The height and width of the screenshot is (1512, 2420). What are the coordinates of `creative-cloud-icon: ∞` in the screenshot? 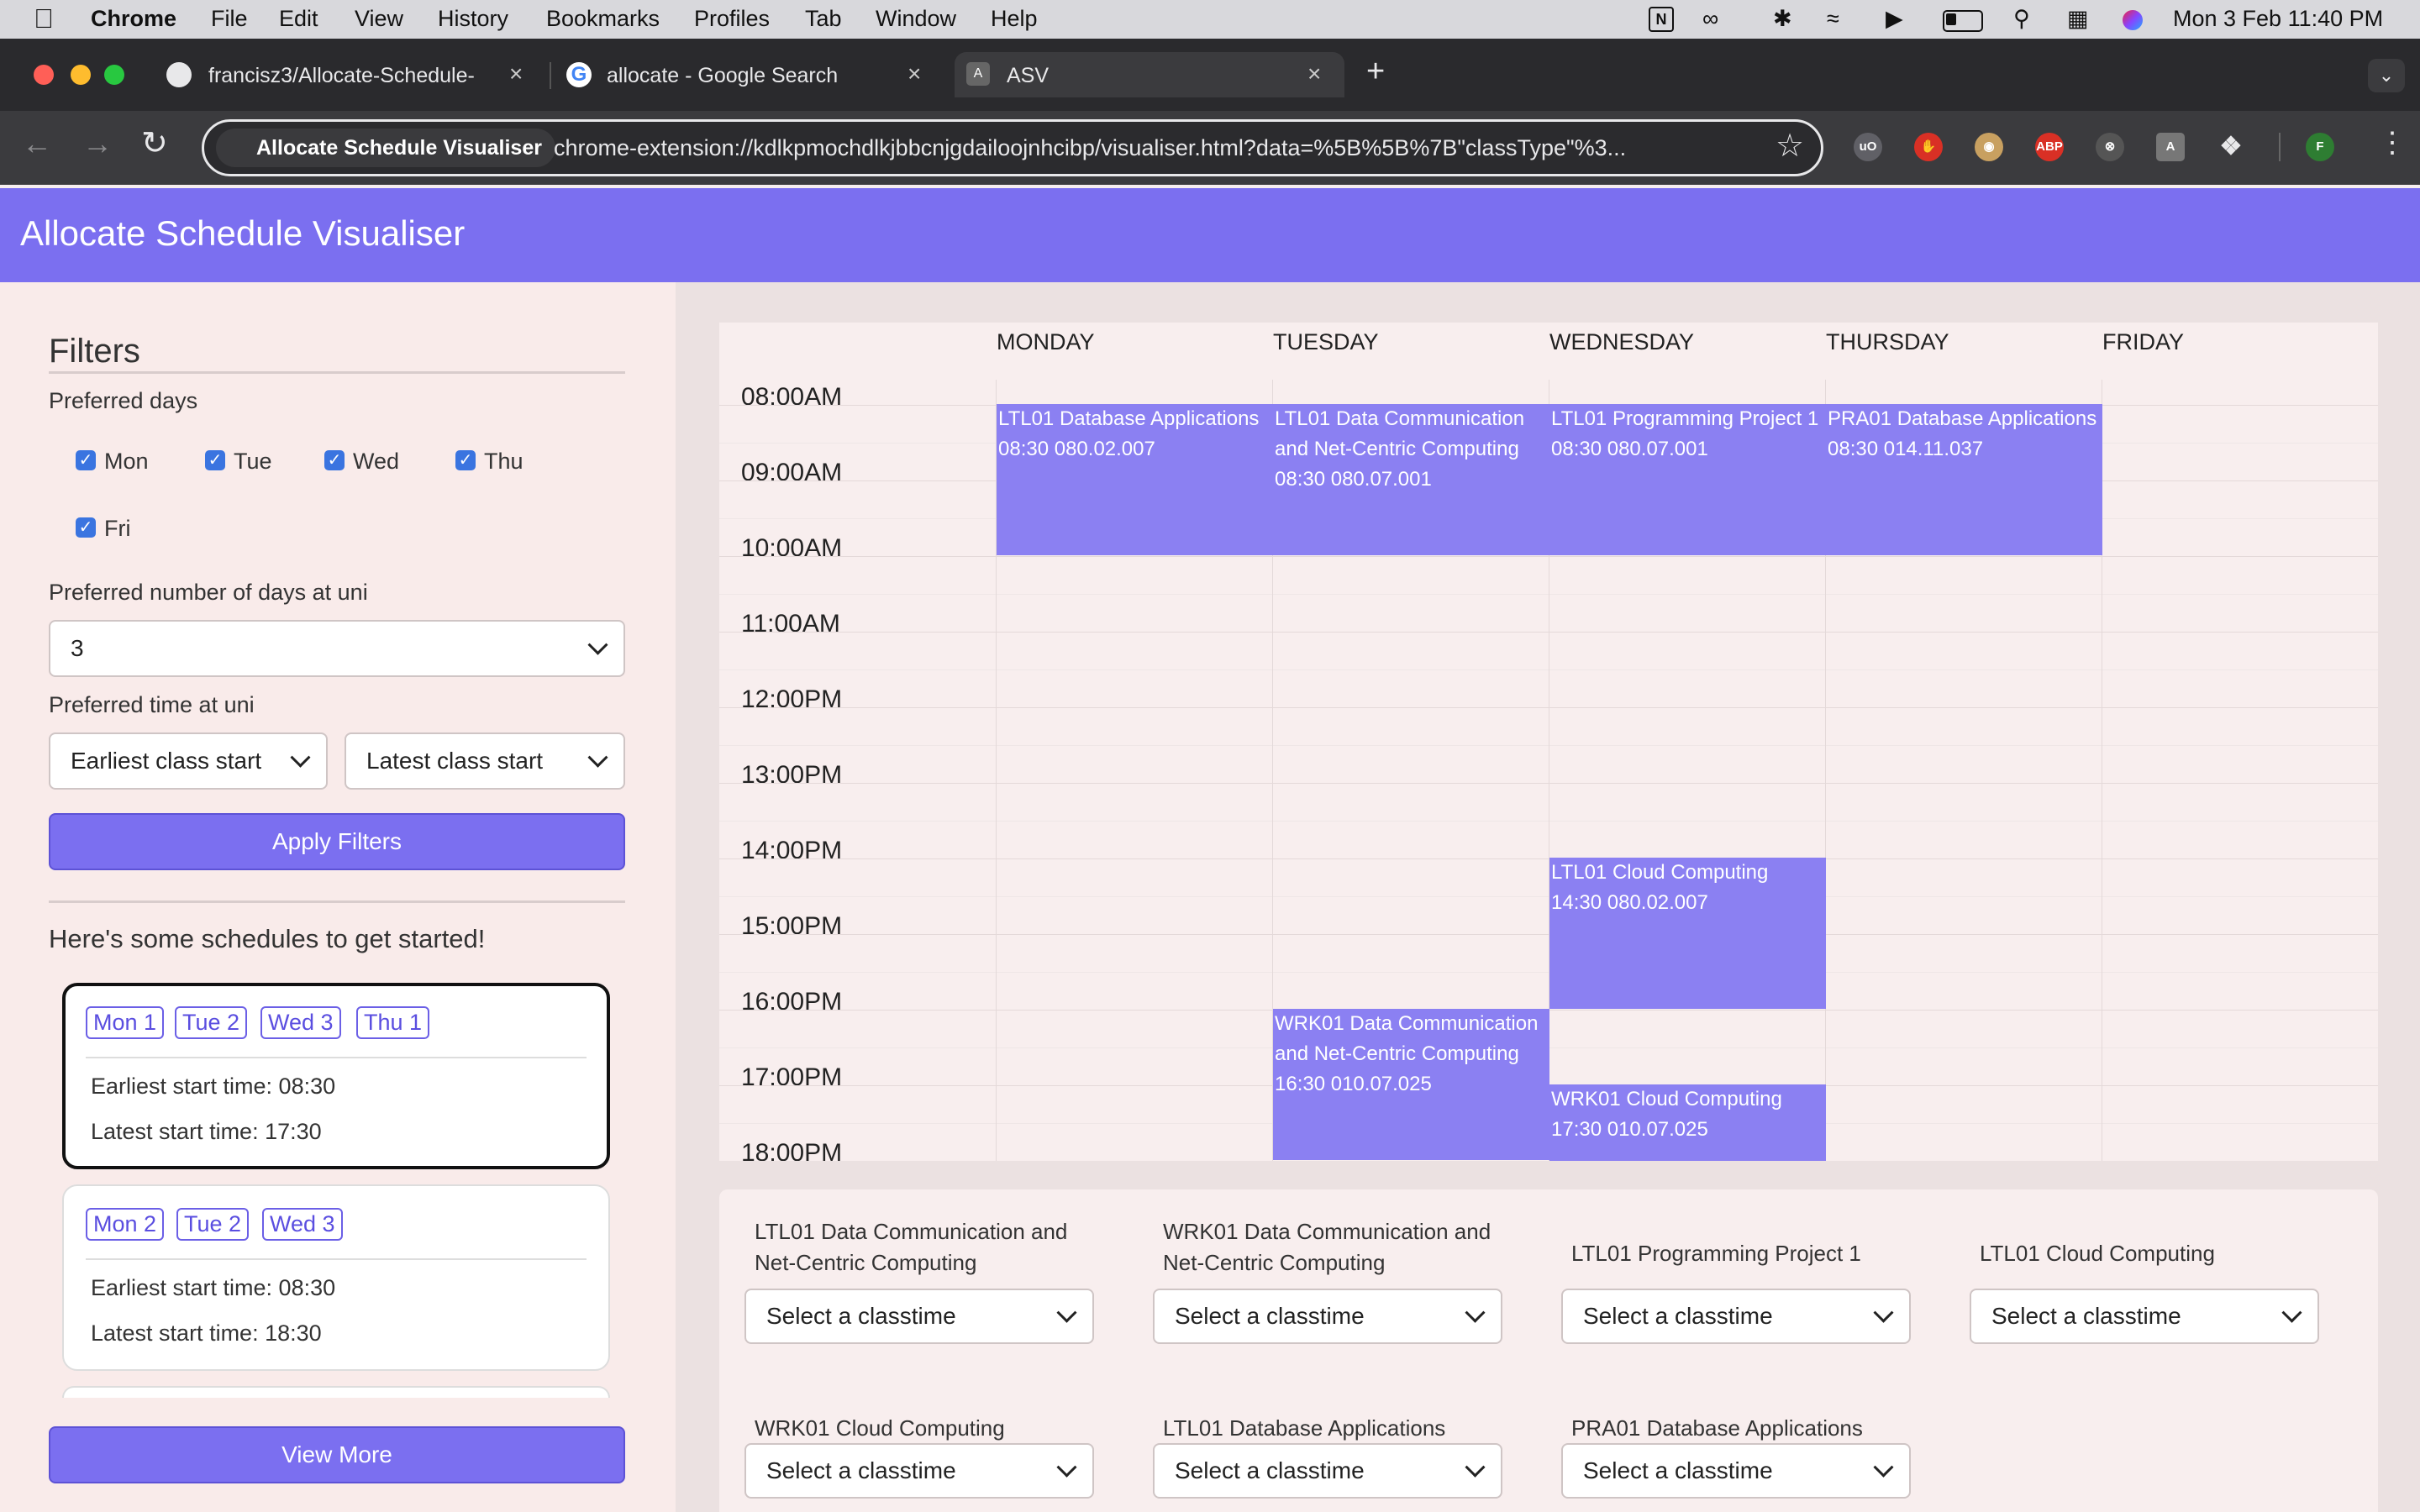 It's located at (1710, 19).